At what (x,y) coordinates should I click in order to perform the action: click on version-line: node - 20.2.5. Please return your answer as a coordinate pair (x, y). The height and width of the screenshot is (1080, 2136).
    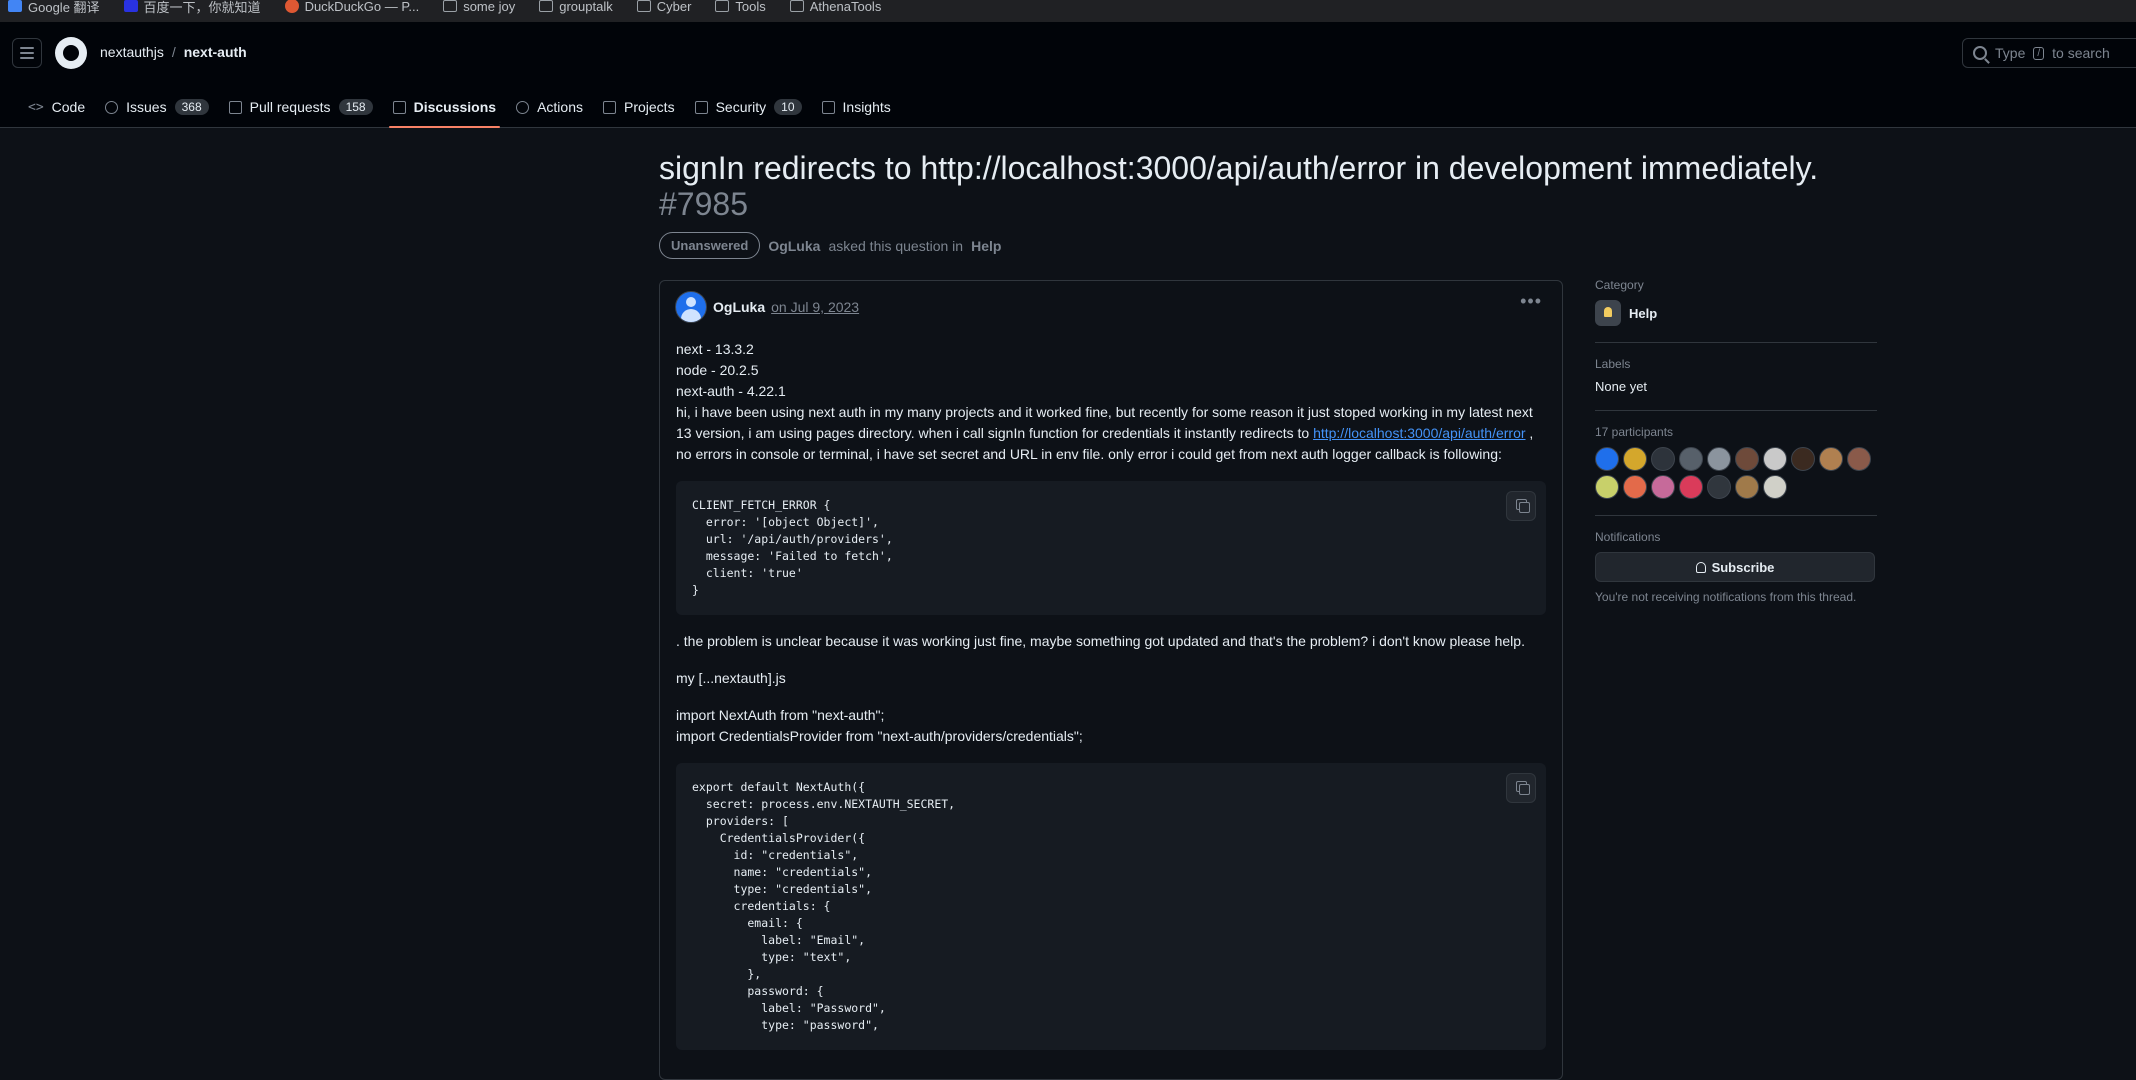
    Looking at the image, I should click on (717, 370).